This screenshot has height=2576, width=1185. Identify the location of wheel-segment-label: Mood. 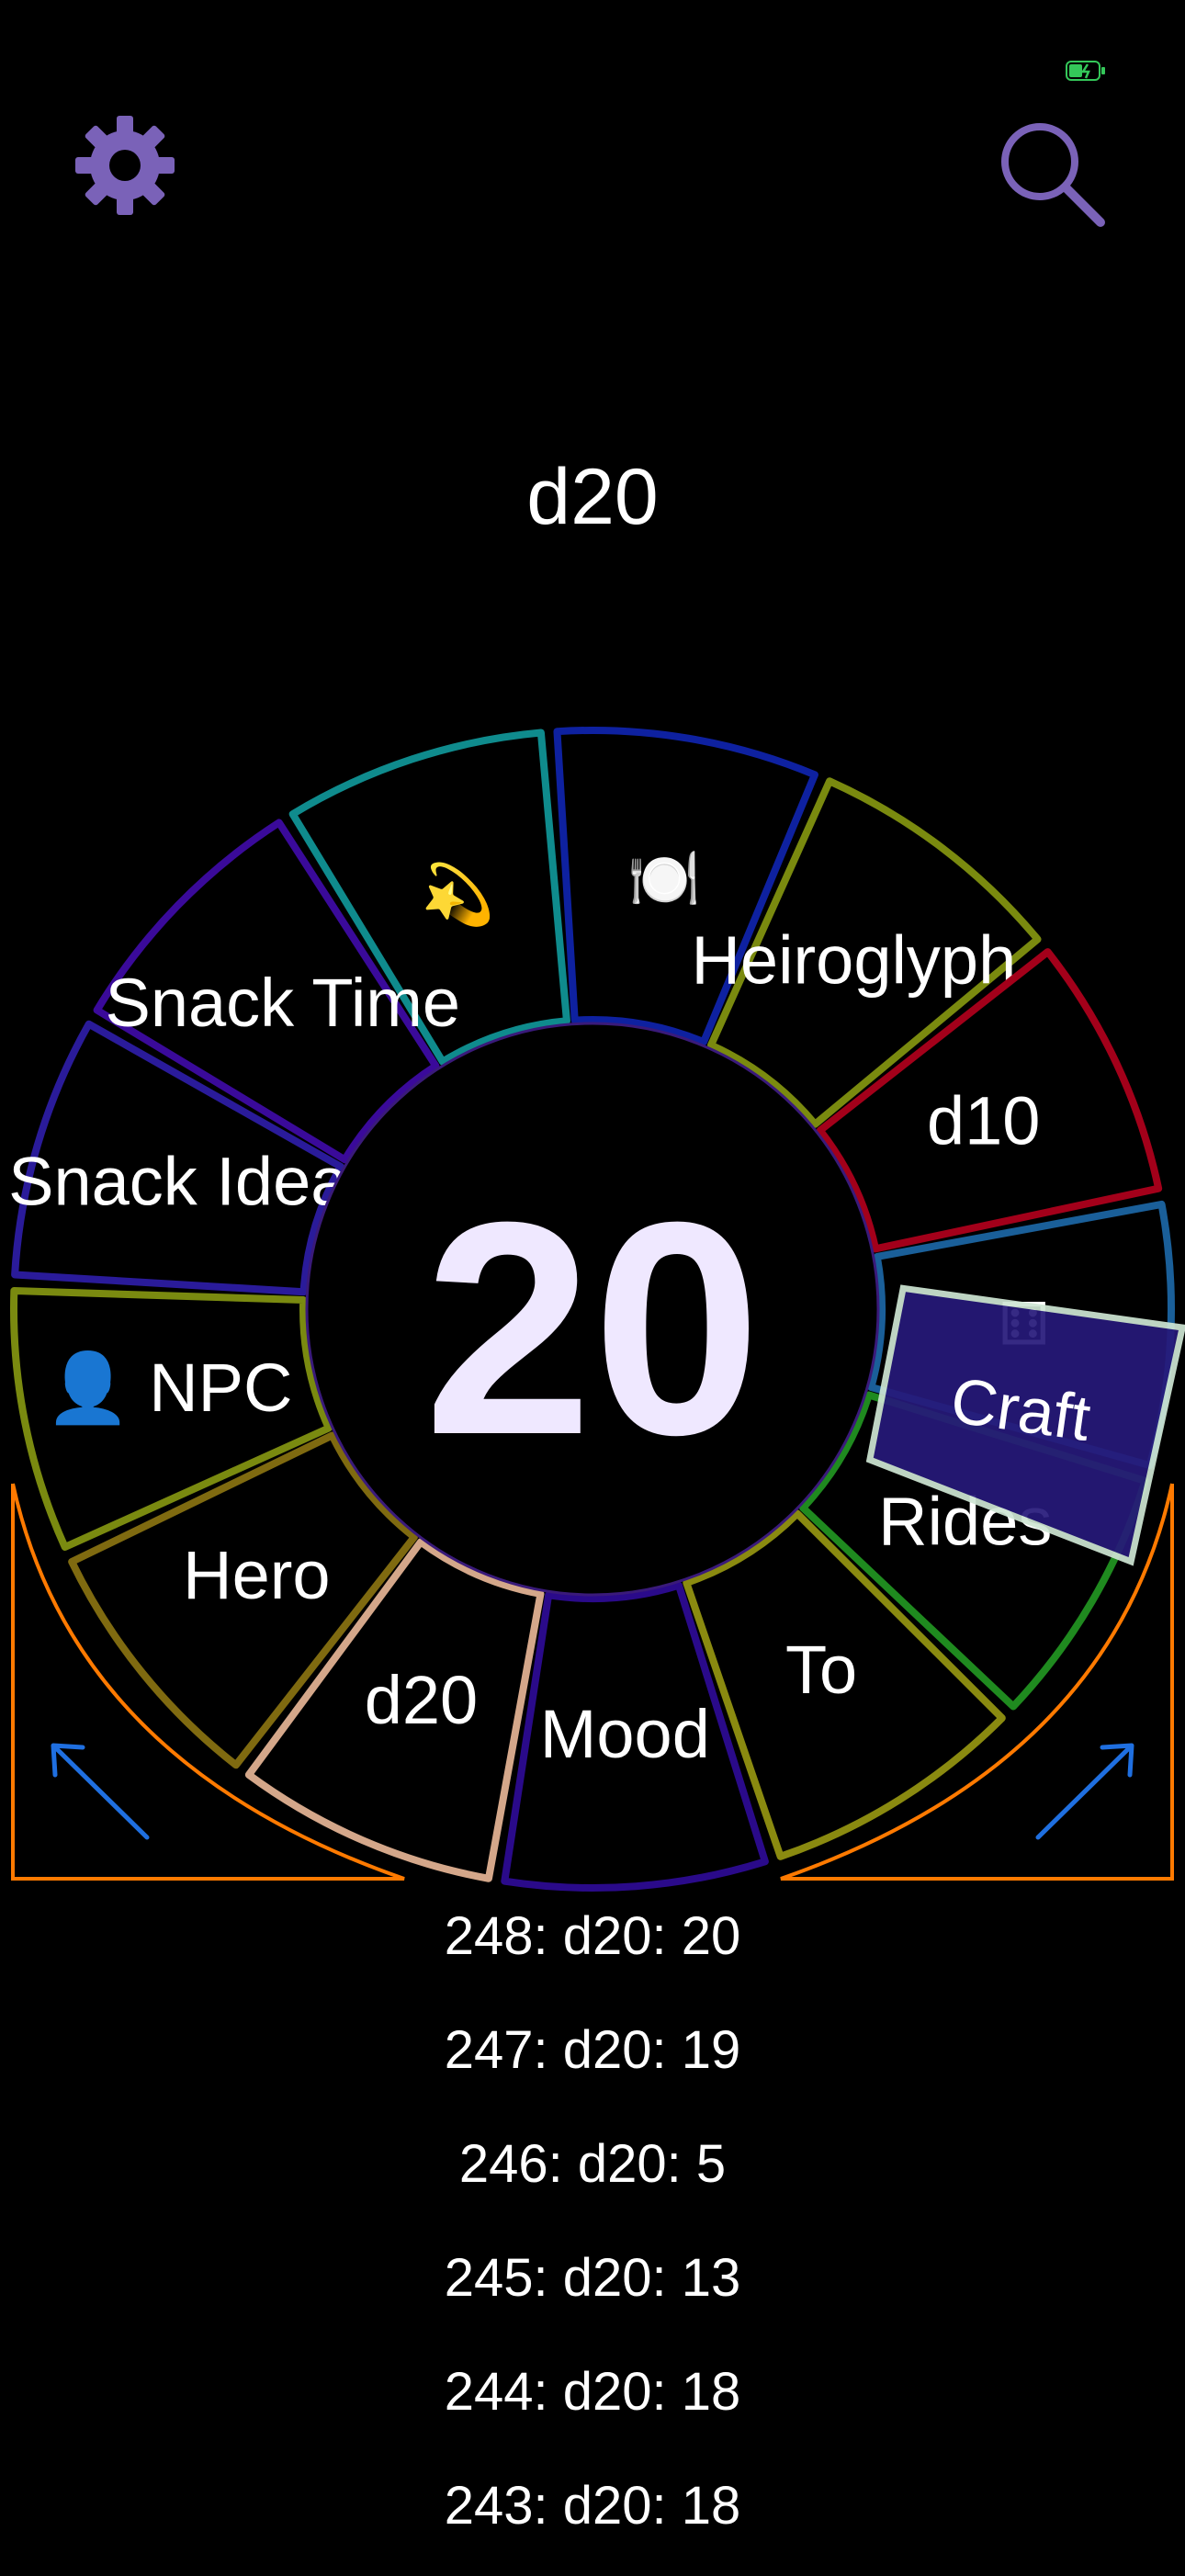
(625, 1734).